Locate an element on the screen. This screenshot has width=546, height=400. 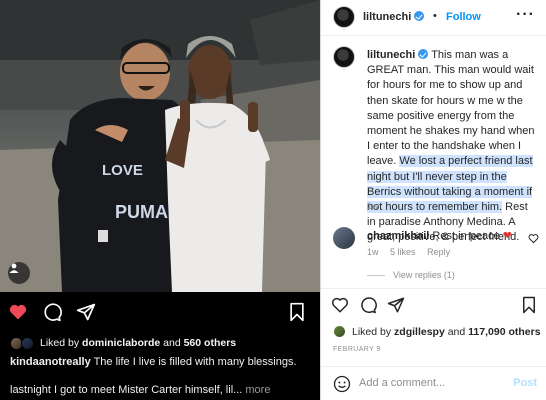
hoodie-text-2: PUMA is located at coordinates (141, 212).